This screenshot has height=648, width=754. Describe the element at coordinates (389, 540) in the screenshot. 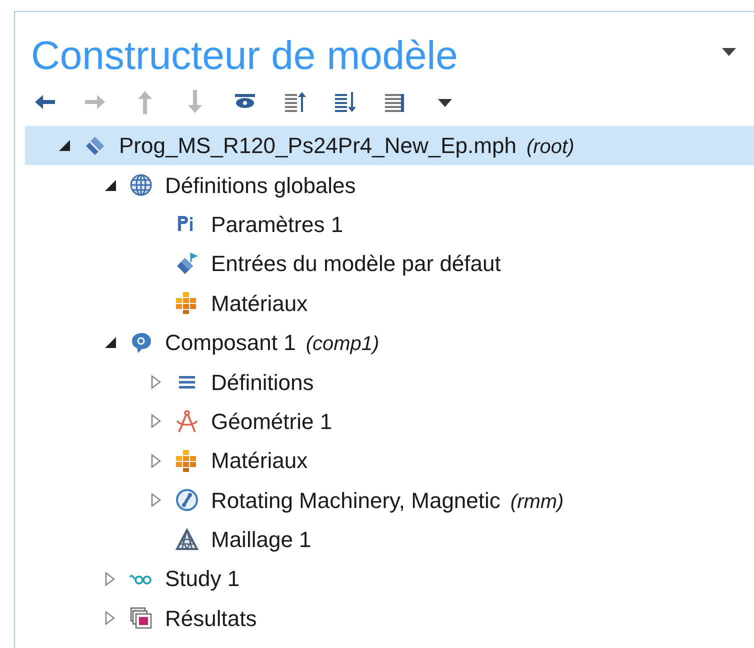

I see `tree-item: Maillage 1` at that location.